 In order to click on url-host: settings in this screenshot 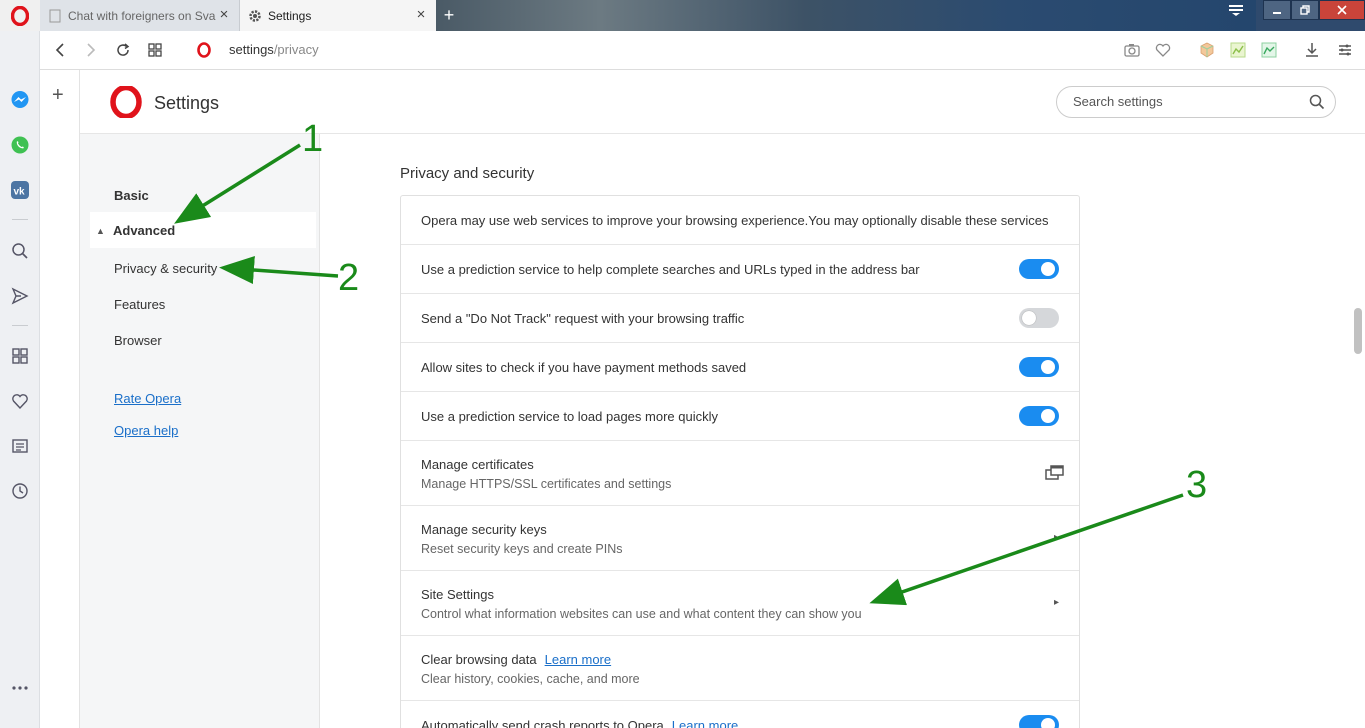, I will do `click(251, 49)`.